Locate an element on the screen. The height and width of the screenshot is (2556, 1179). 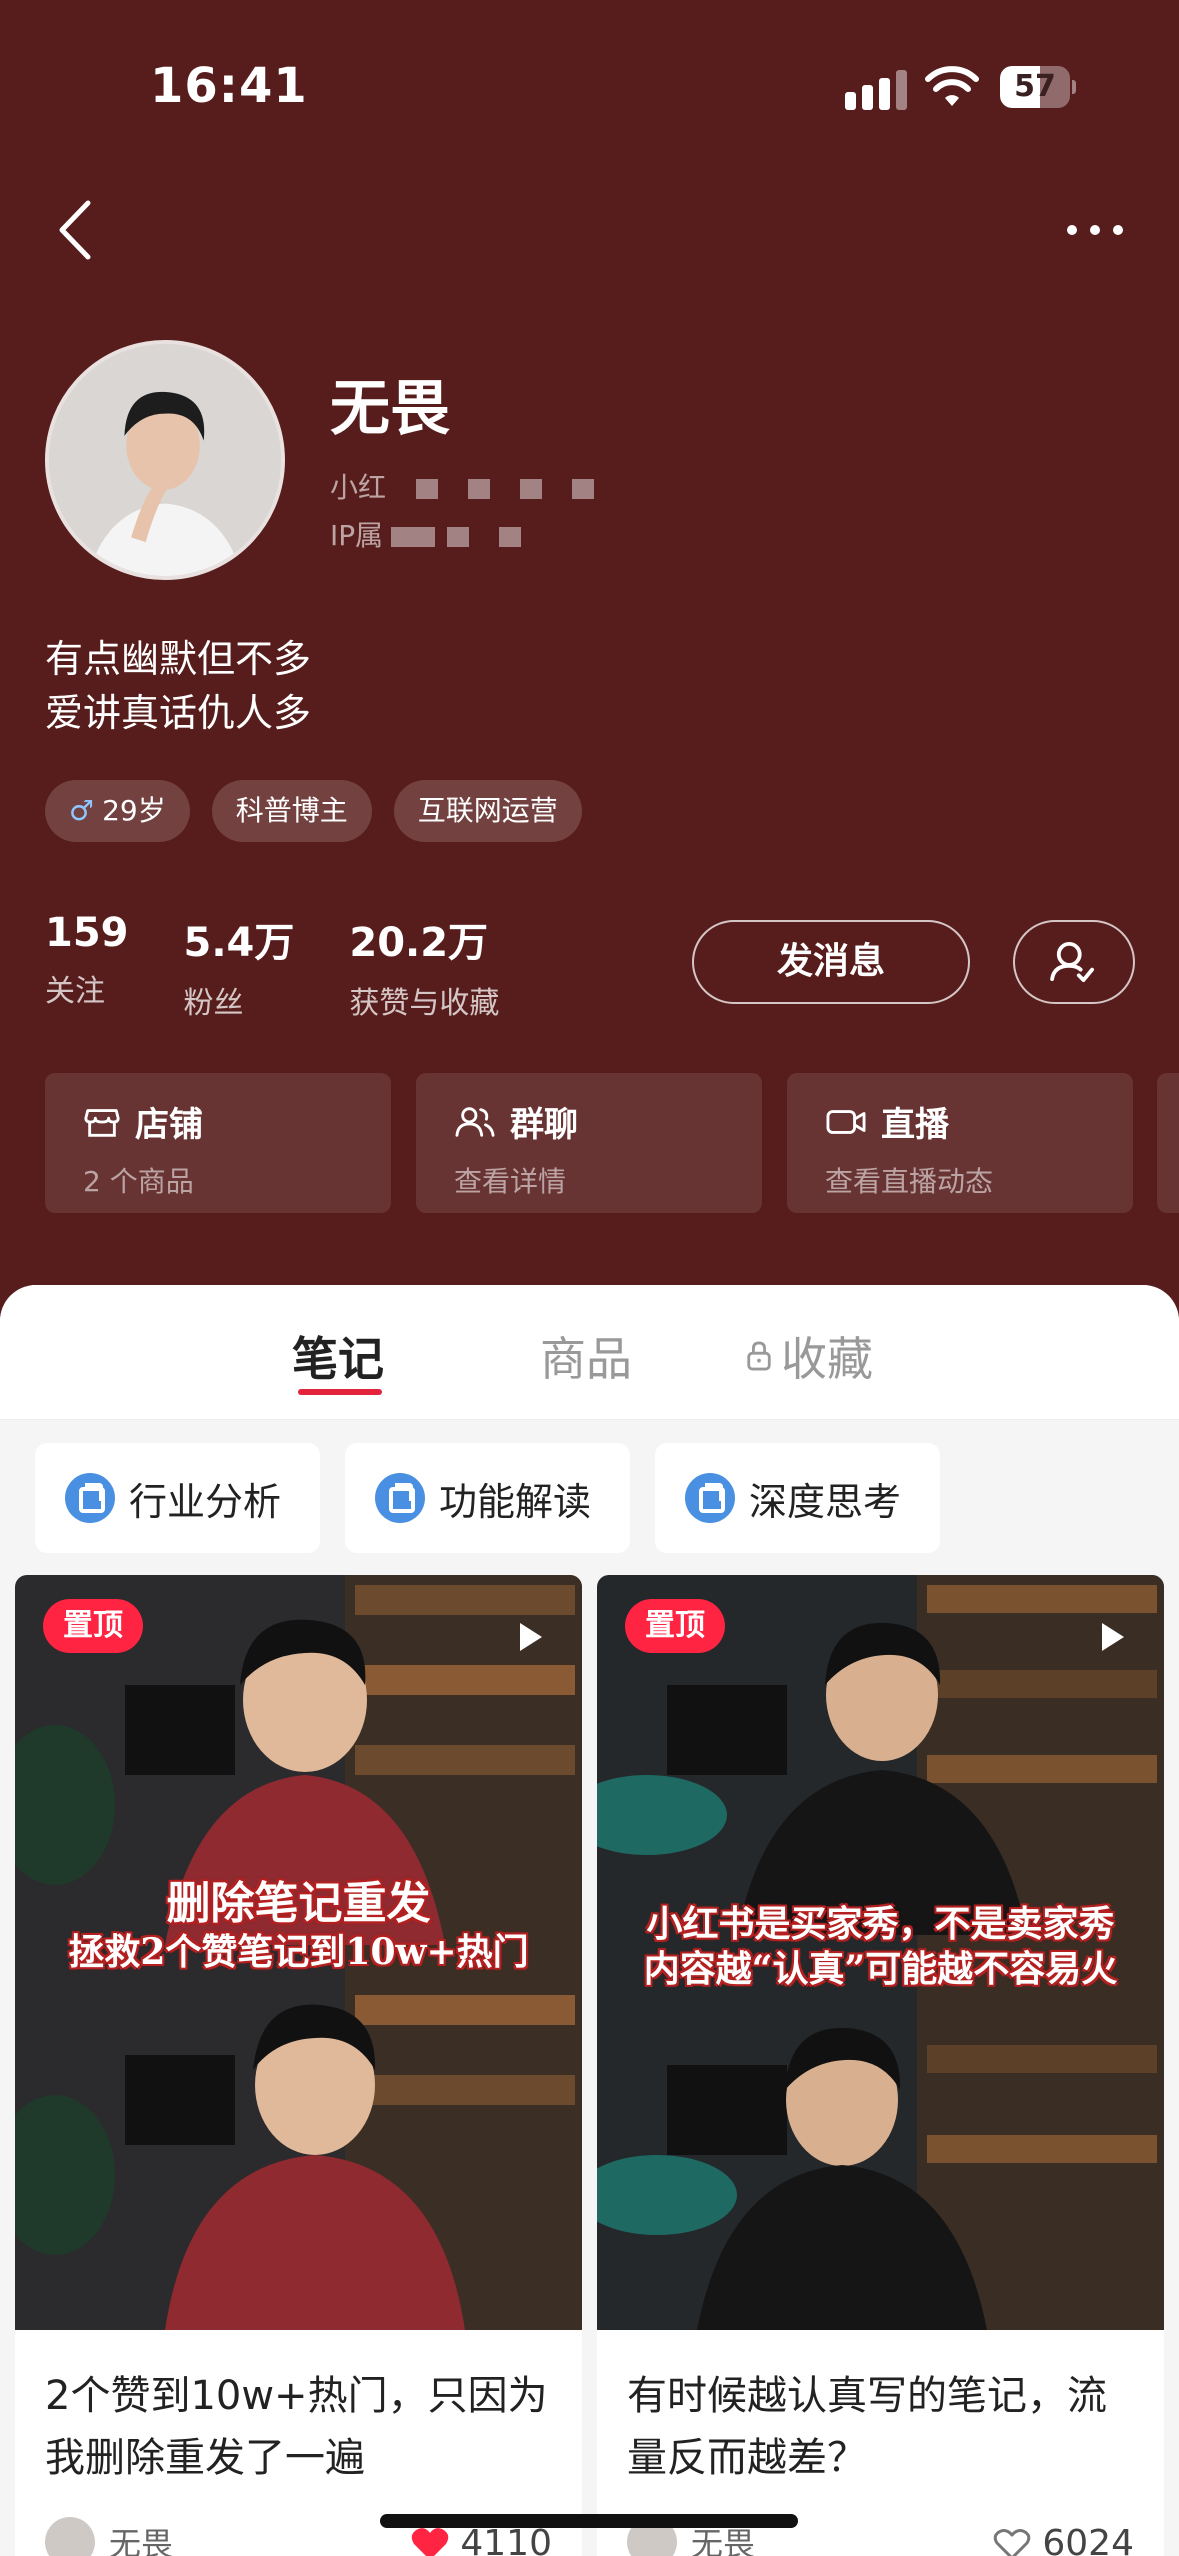
card-subtitle: 查看详情 is located at coordinates (510, 1181).